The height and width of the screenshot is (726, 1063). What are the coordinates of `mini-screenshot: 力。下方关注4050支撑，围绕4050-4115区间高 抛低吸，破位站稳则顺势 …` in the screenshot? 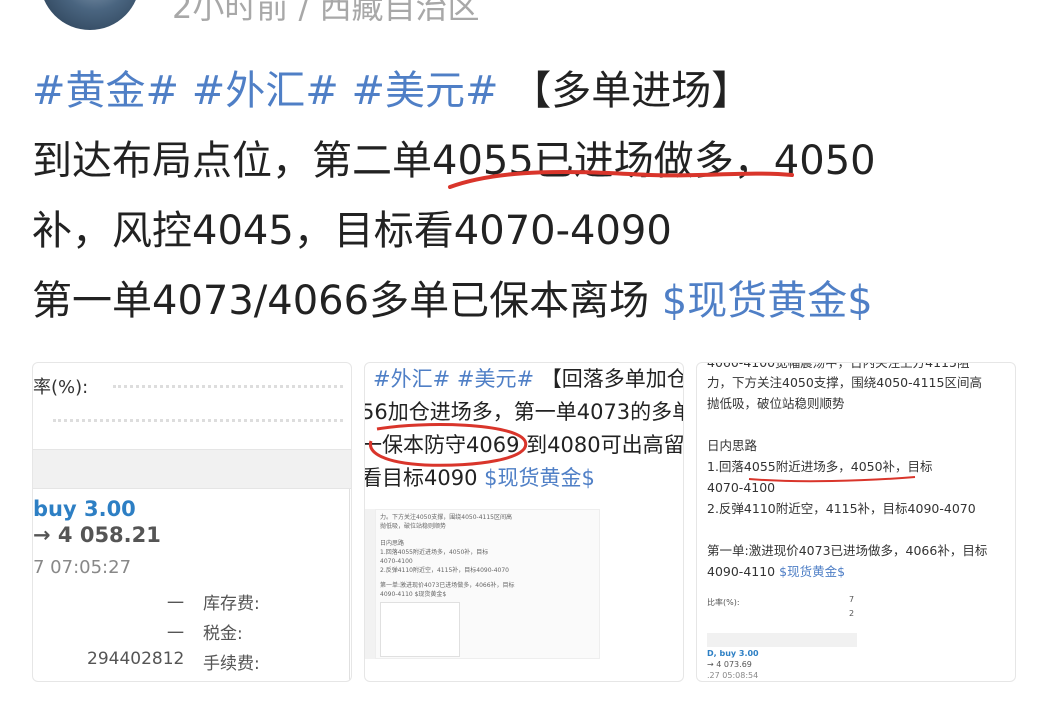 It's located at (487, 584).